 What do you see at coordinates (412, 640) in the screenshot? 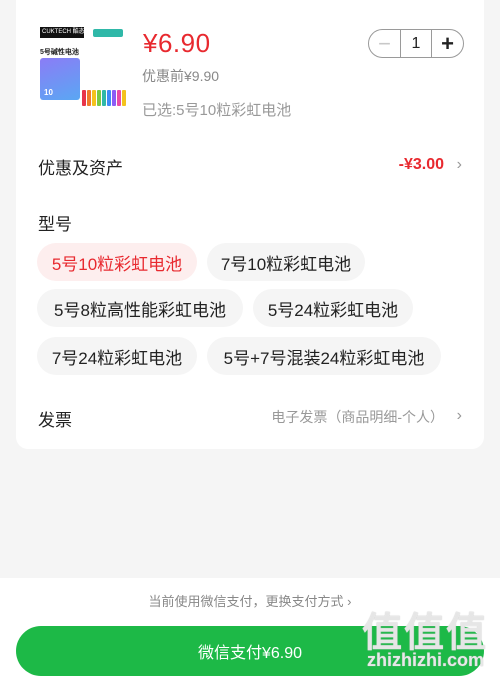
I see `watermark: 值值值 zhizhizhi.com` at bounding box center [412, 640].